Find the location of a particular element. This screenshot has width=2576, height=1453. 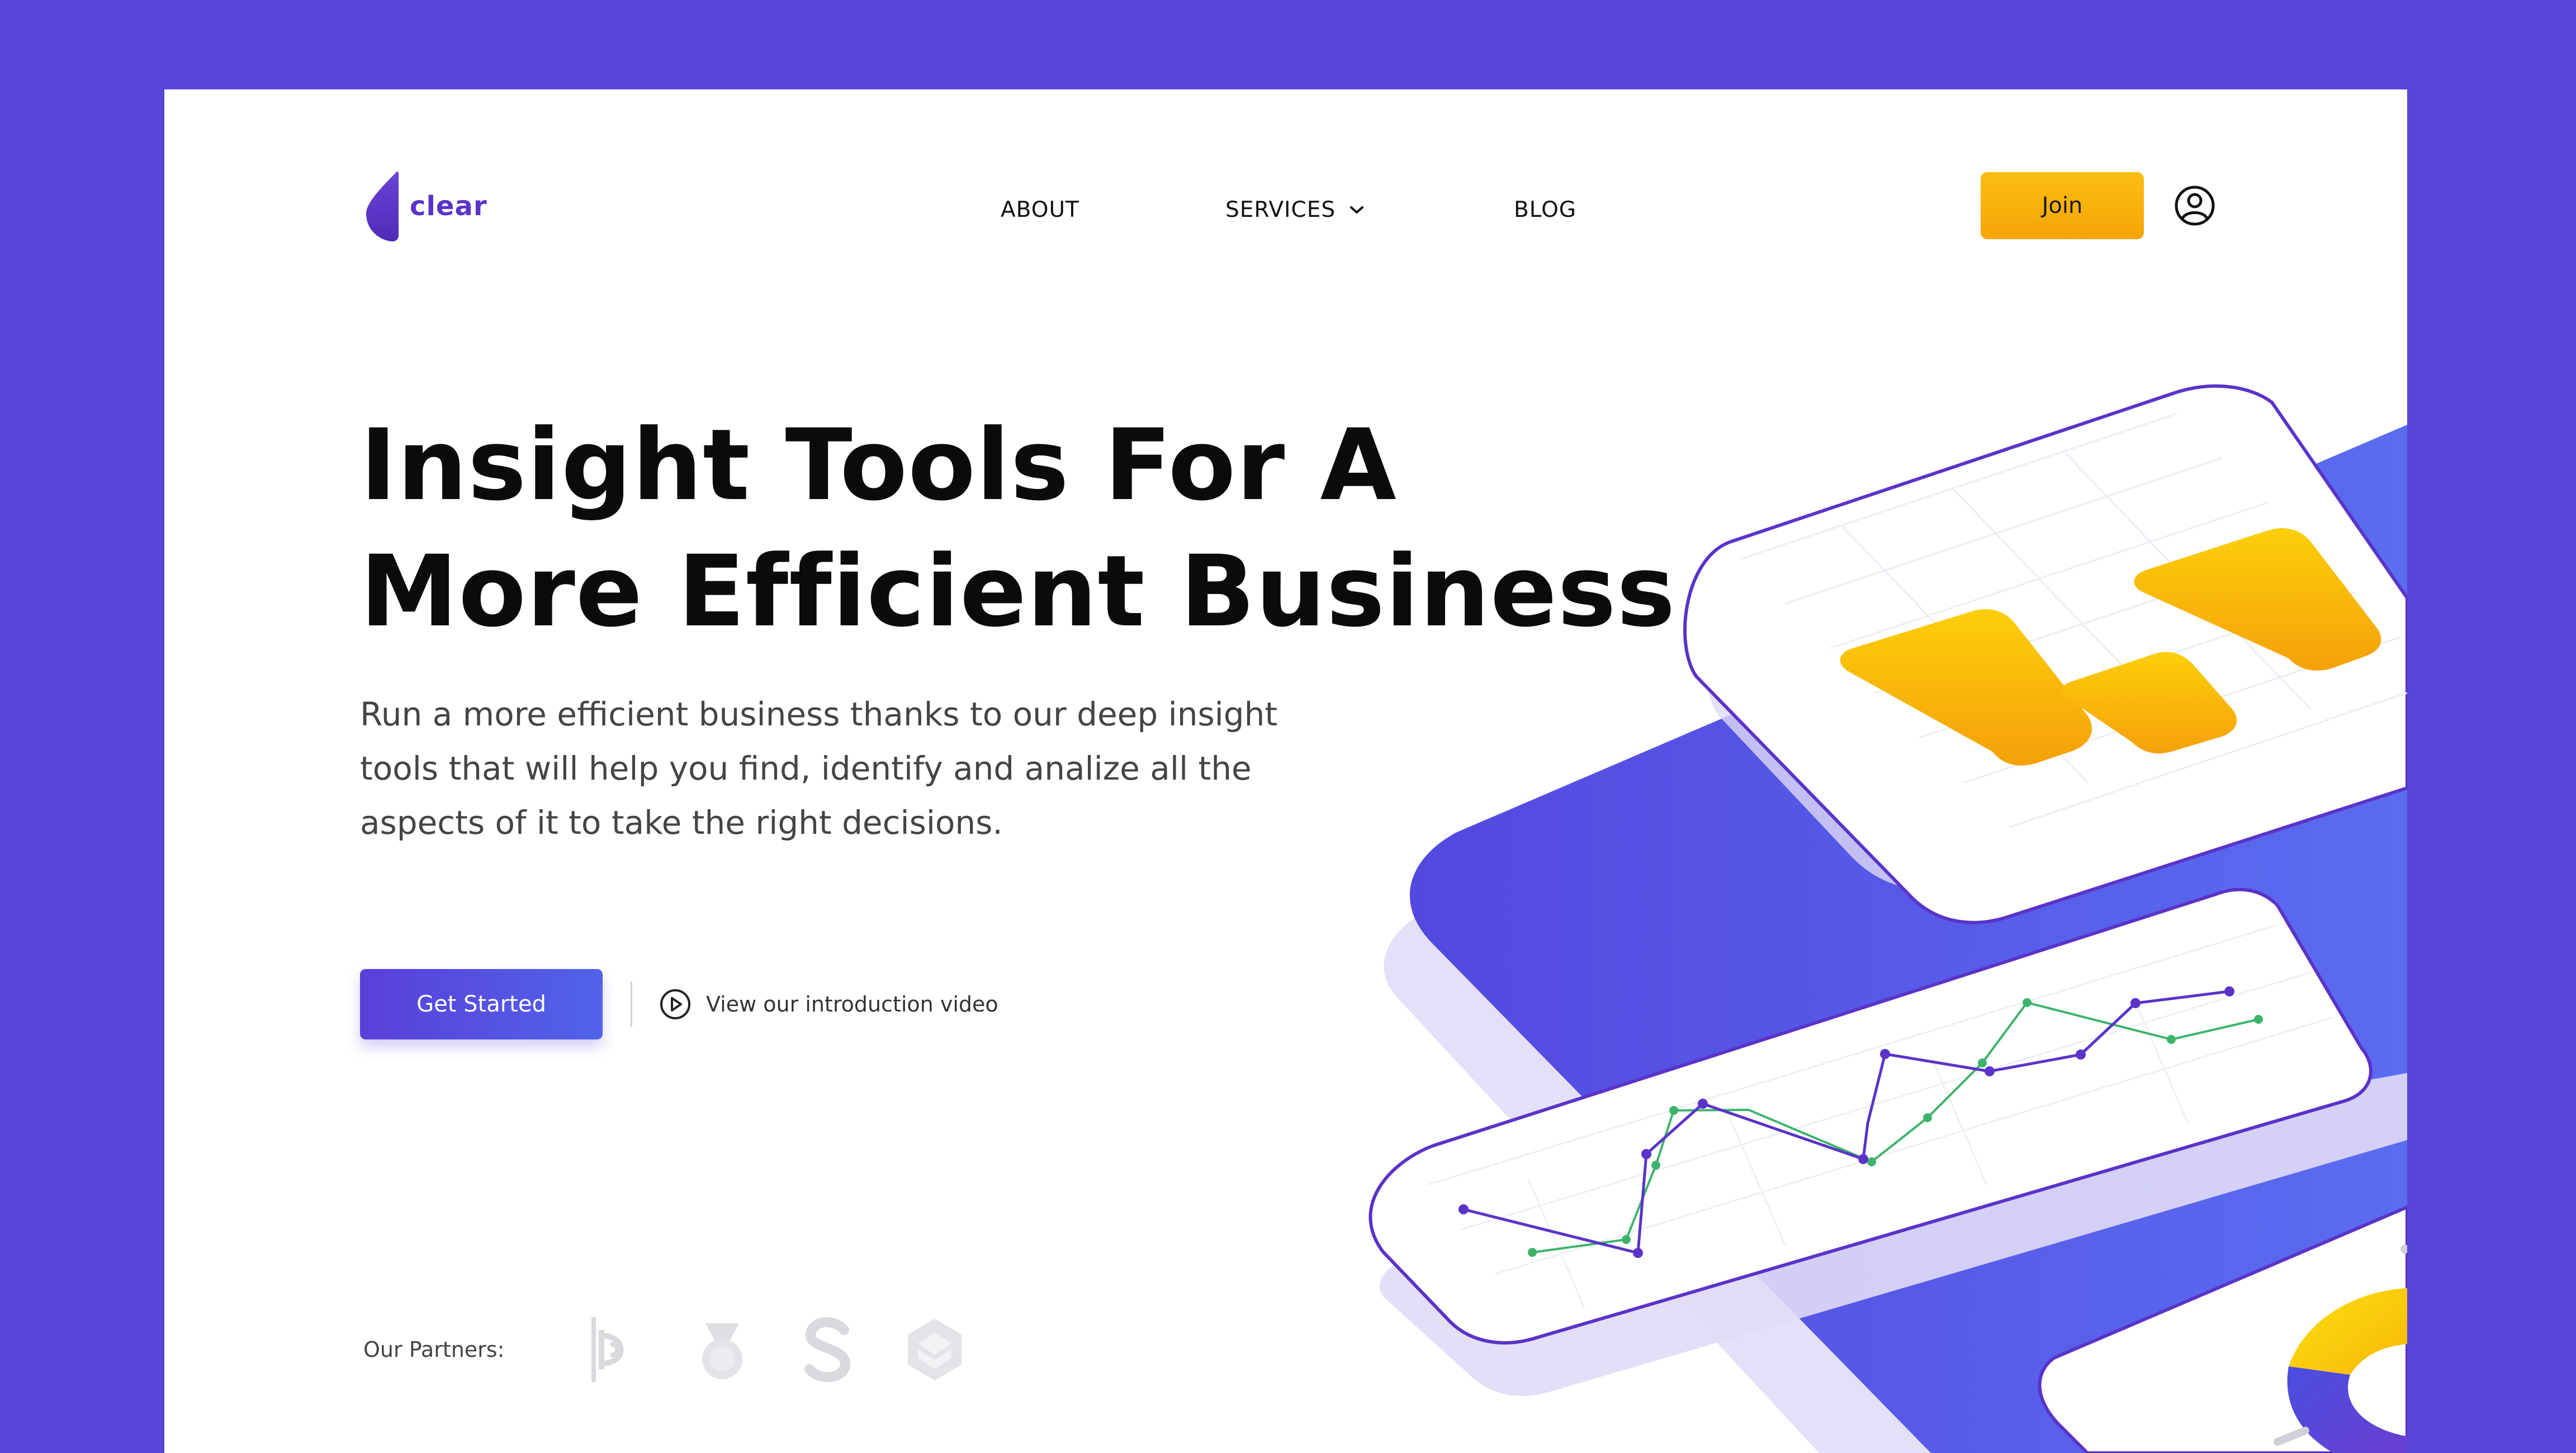

intro-video-label: View our introduction video is located at coordinates (852, 1005).